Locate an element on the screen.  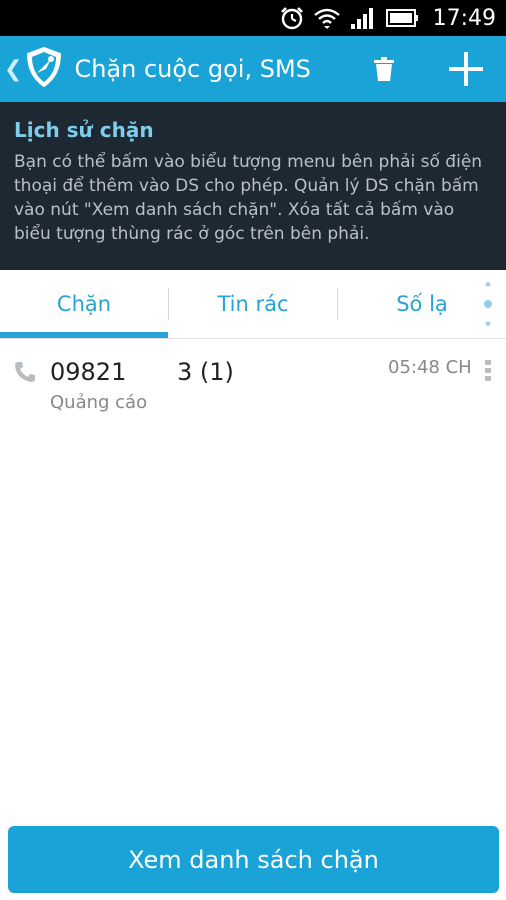
tab-blocked: Chặn is located at coordinates (84, 304).